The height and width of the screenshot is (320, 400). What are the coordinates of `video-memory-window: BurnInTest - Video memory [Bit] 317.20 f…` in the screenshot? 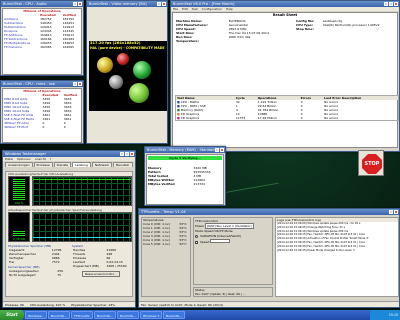 It's located at (127, 72).